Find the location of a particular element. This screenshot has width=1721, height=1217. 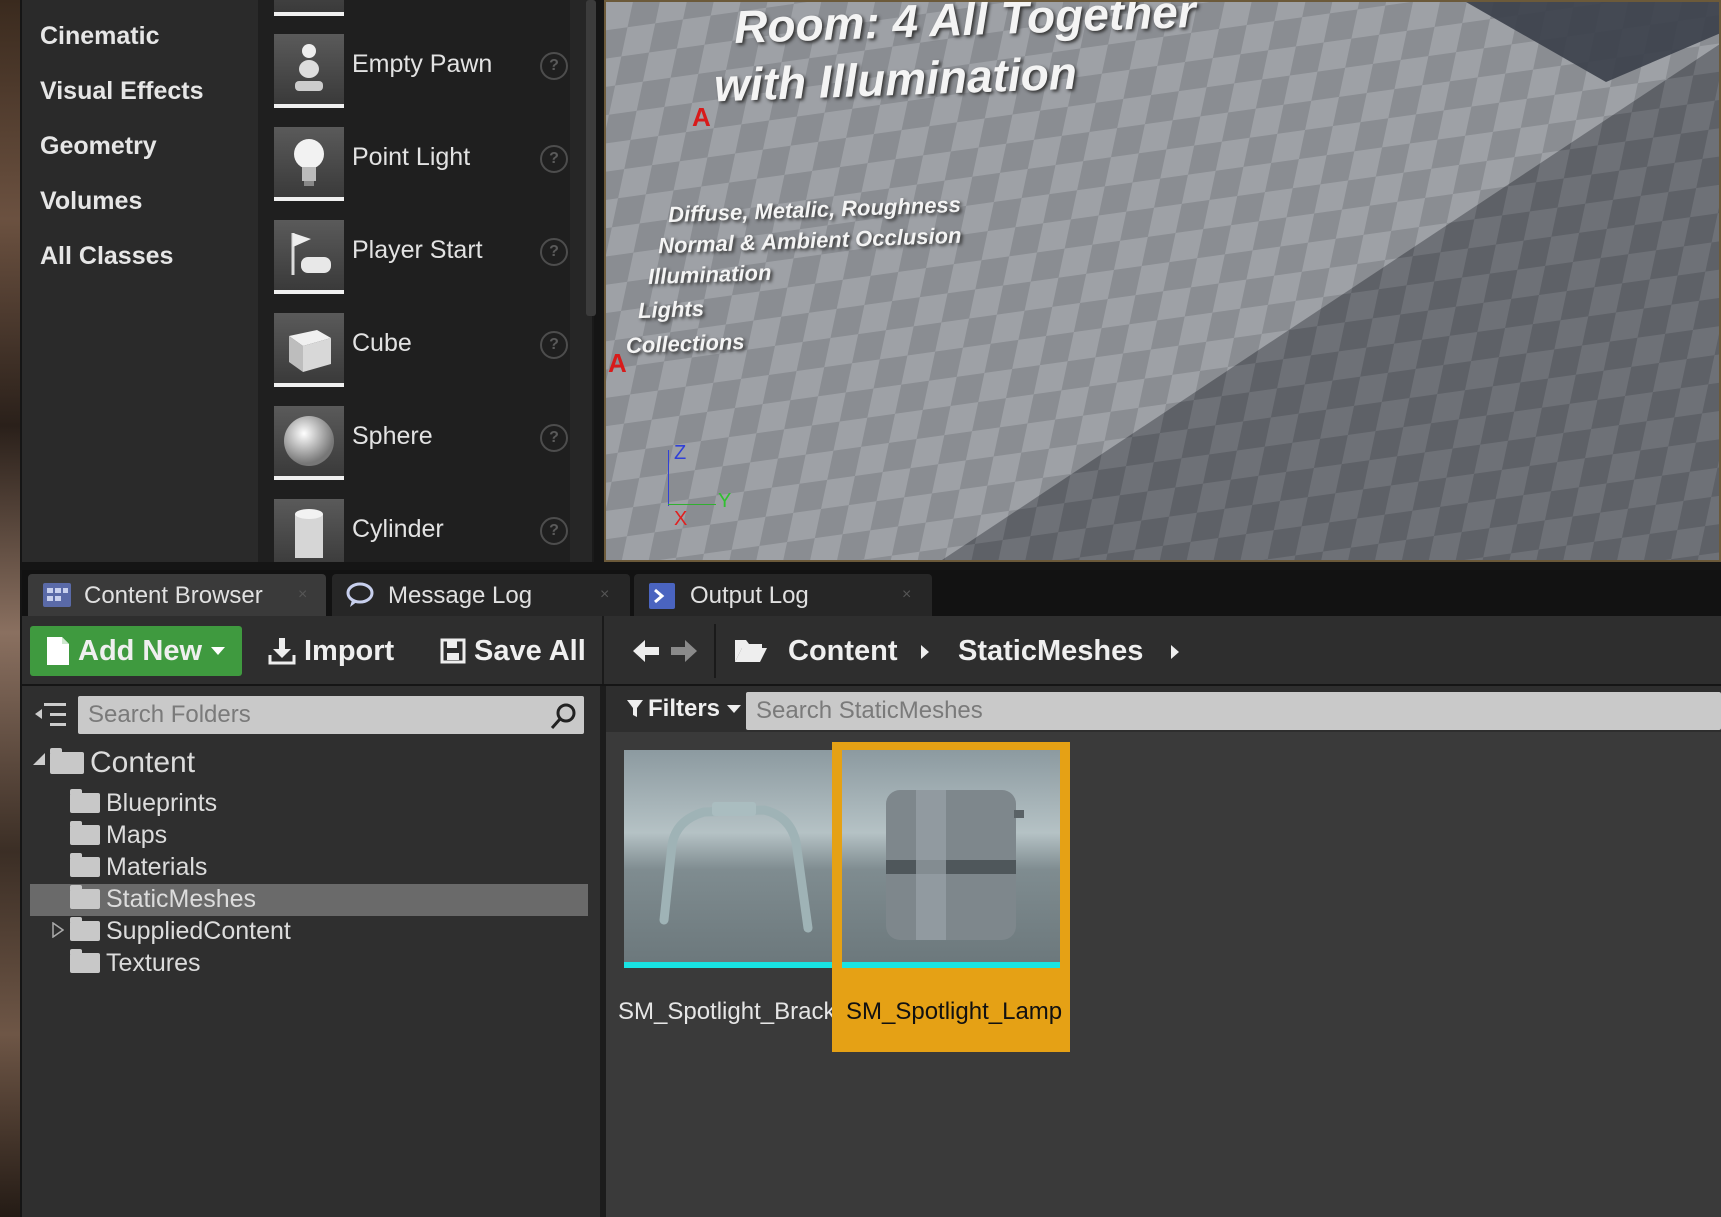

breadcrumb-content: Content is located at coordinates (843, 651).